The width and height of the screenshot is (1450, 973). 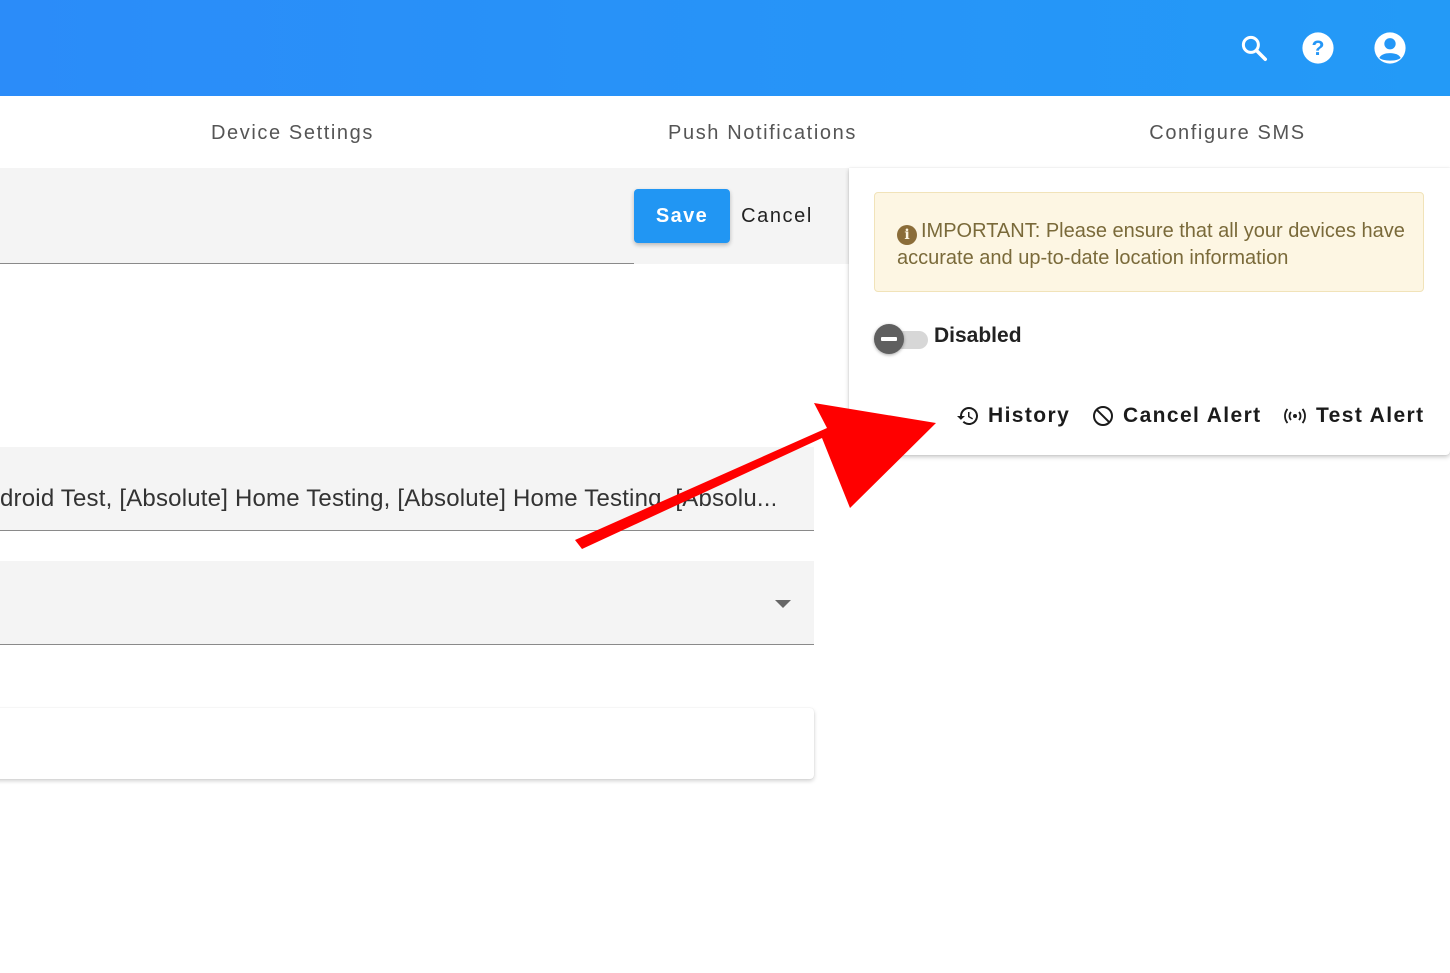 What do you see at coordinates (978, 335) in the screenshot?
I see `toggle-label: Disabled` at bounding box center [978, 335].